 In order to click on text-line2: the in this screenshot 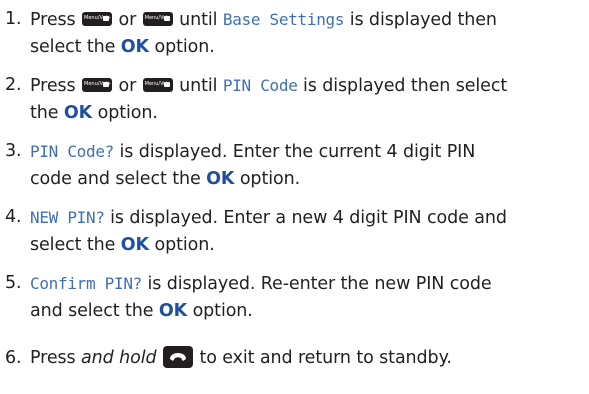, I will do `click(44, 113)`.